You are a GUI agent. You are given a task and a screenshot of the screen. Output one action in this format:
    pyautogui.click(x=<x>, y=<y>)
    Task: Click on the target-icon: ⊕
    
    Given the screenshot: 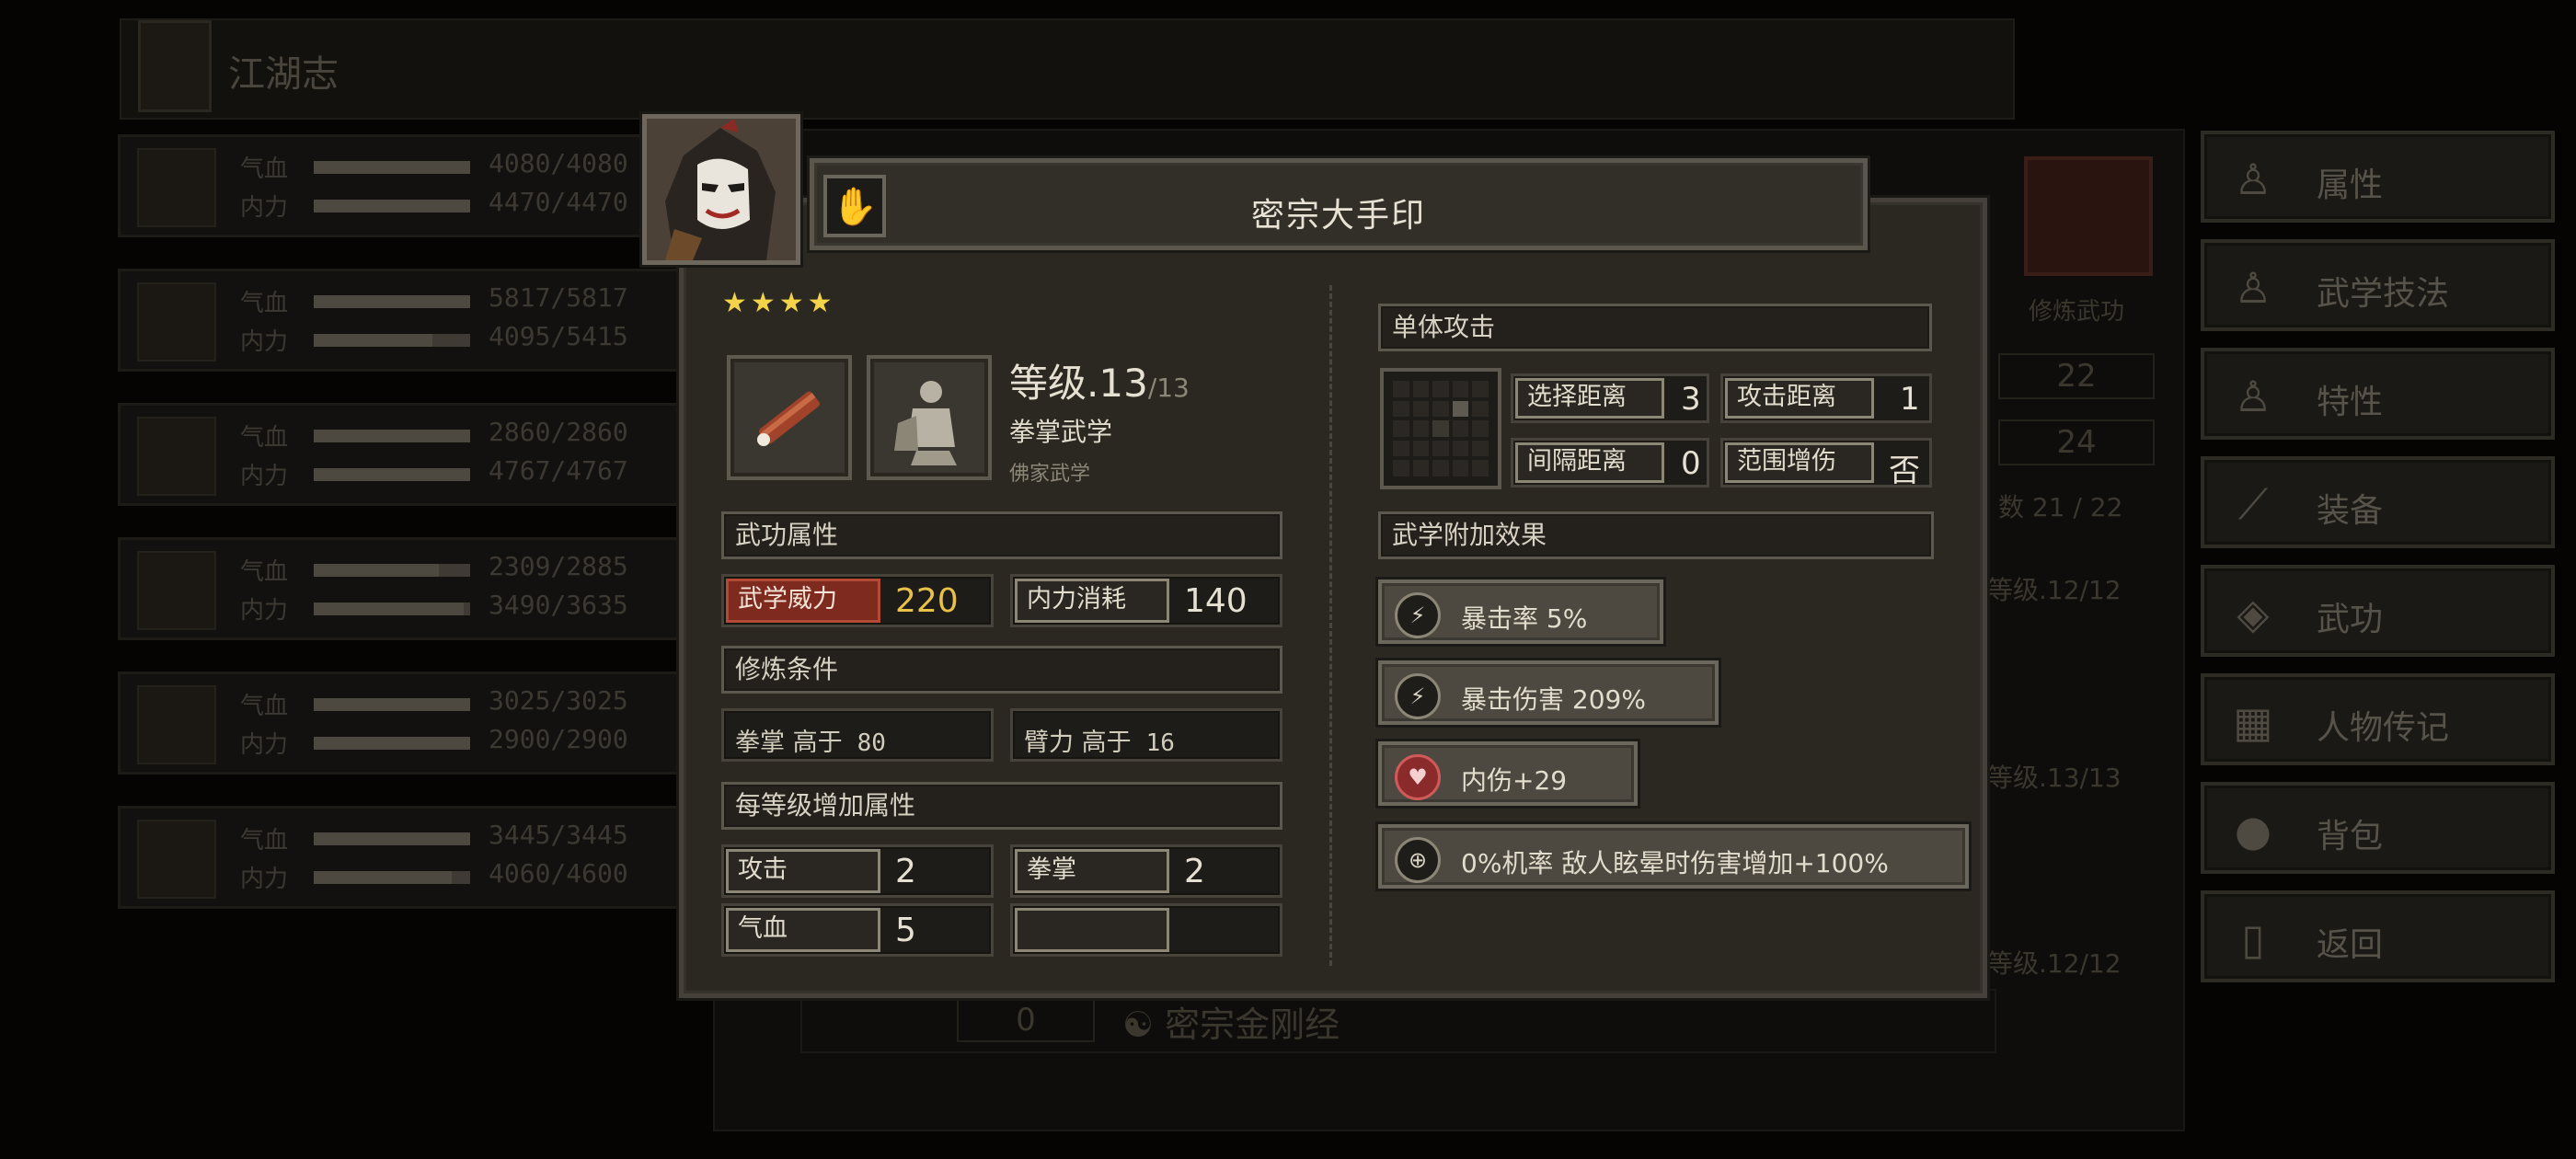 What is the action you would take?
    pyautogui.click(x=1418, y=860)
    